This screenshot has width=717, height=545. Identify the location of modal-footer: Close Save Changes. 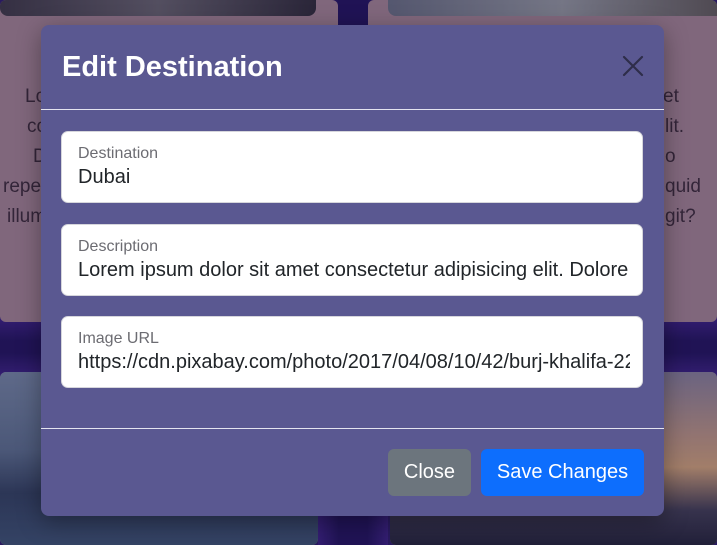
(352, 472).